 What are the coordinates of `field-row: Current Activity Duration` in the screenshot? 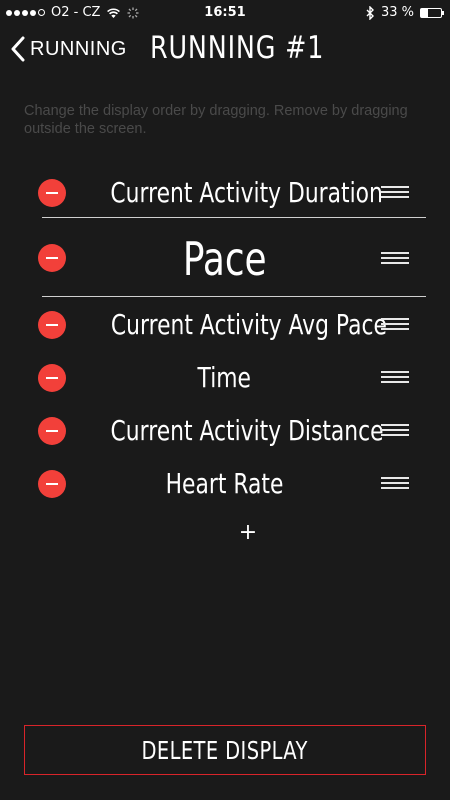 It's located at (225, 193).